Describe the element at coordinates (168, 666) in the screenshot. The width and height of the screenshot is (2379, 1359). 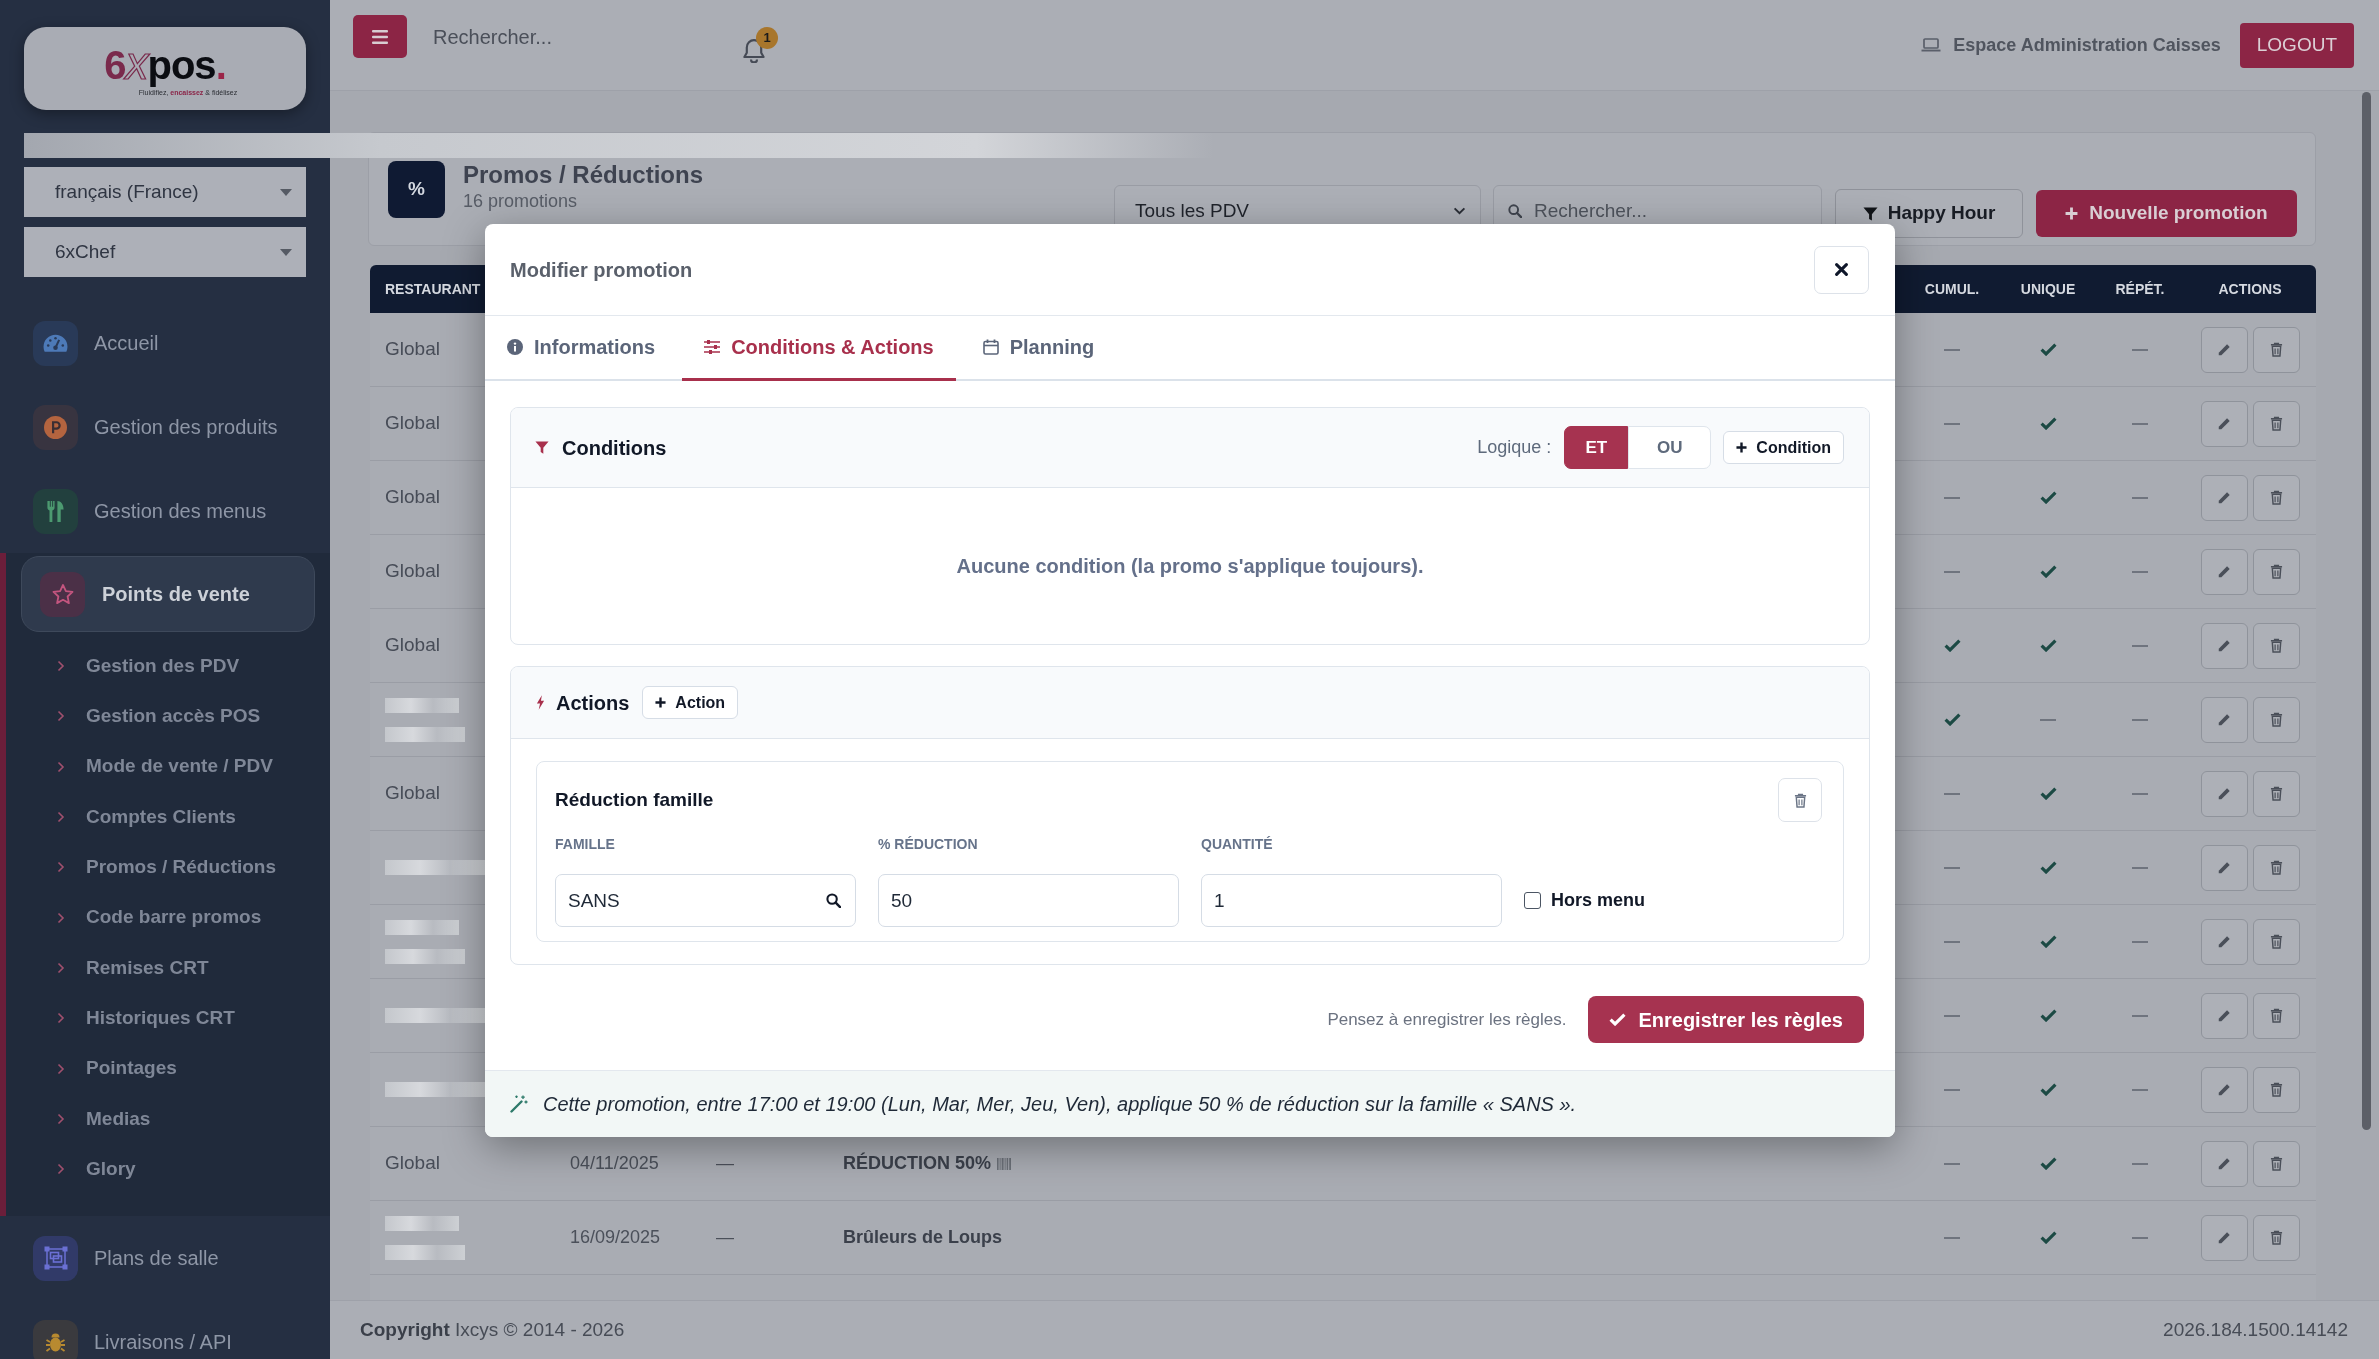
I see `submenu-item: Gestion des PDV` at that location.